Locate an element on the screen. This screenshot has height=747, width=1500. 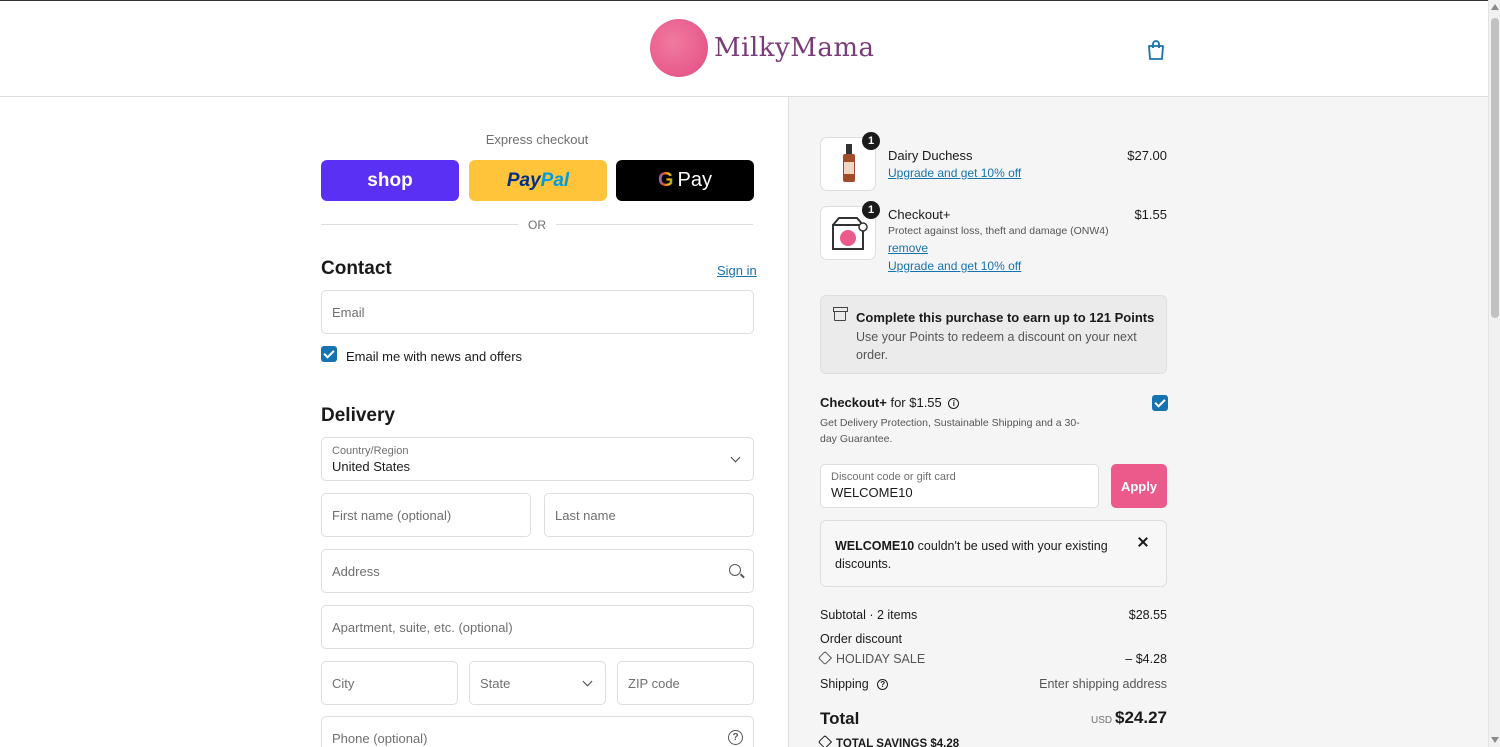
checkout-plus-name: Checkout+ is located at coordinates (853, 402).